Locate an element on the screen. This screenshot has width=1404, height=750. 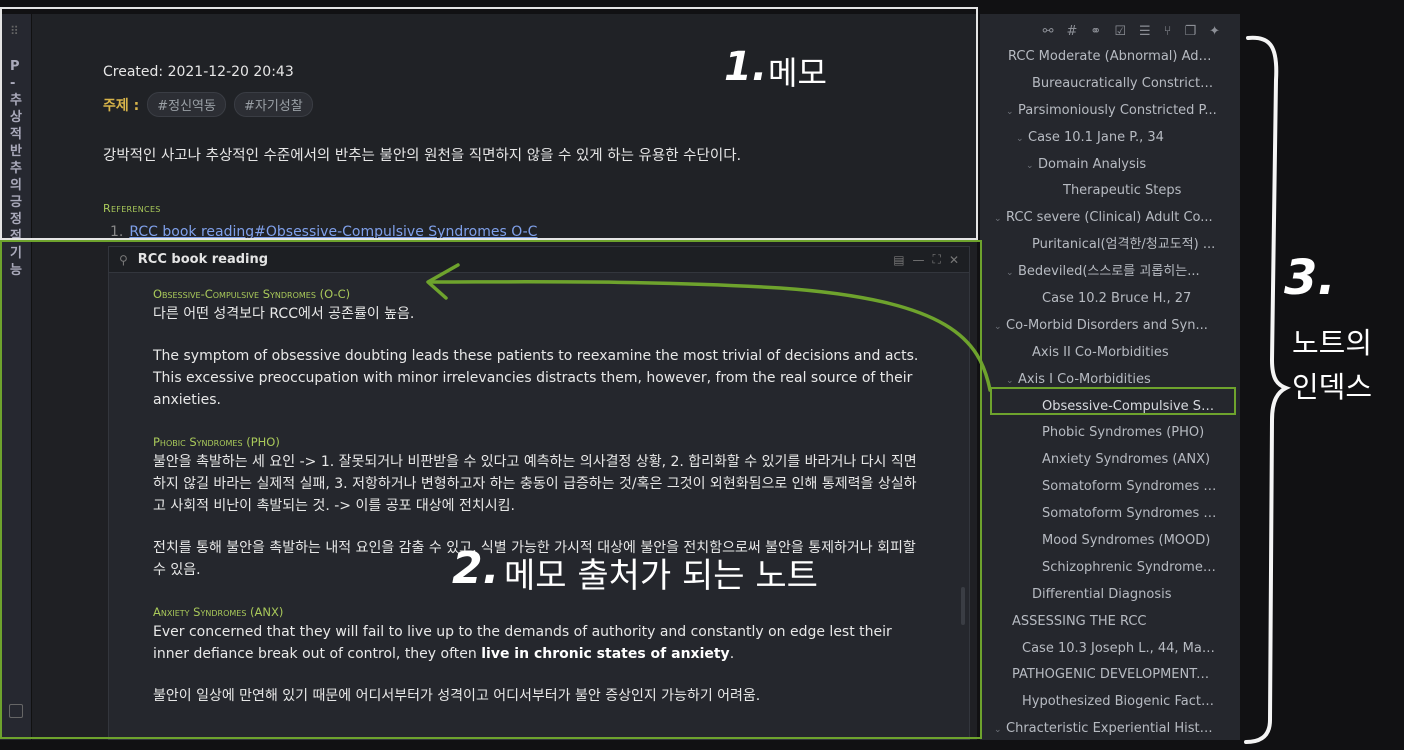
annotation-3-number: 3. is located at coordinates (1310, 278).